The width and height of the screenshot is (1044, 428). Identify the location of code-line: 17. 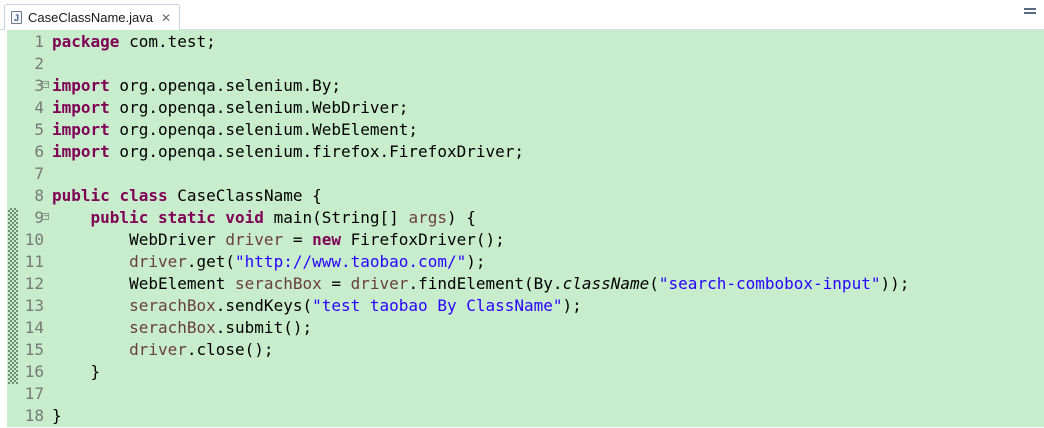
(530, 395).